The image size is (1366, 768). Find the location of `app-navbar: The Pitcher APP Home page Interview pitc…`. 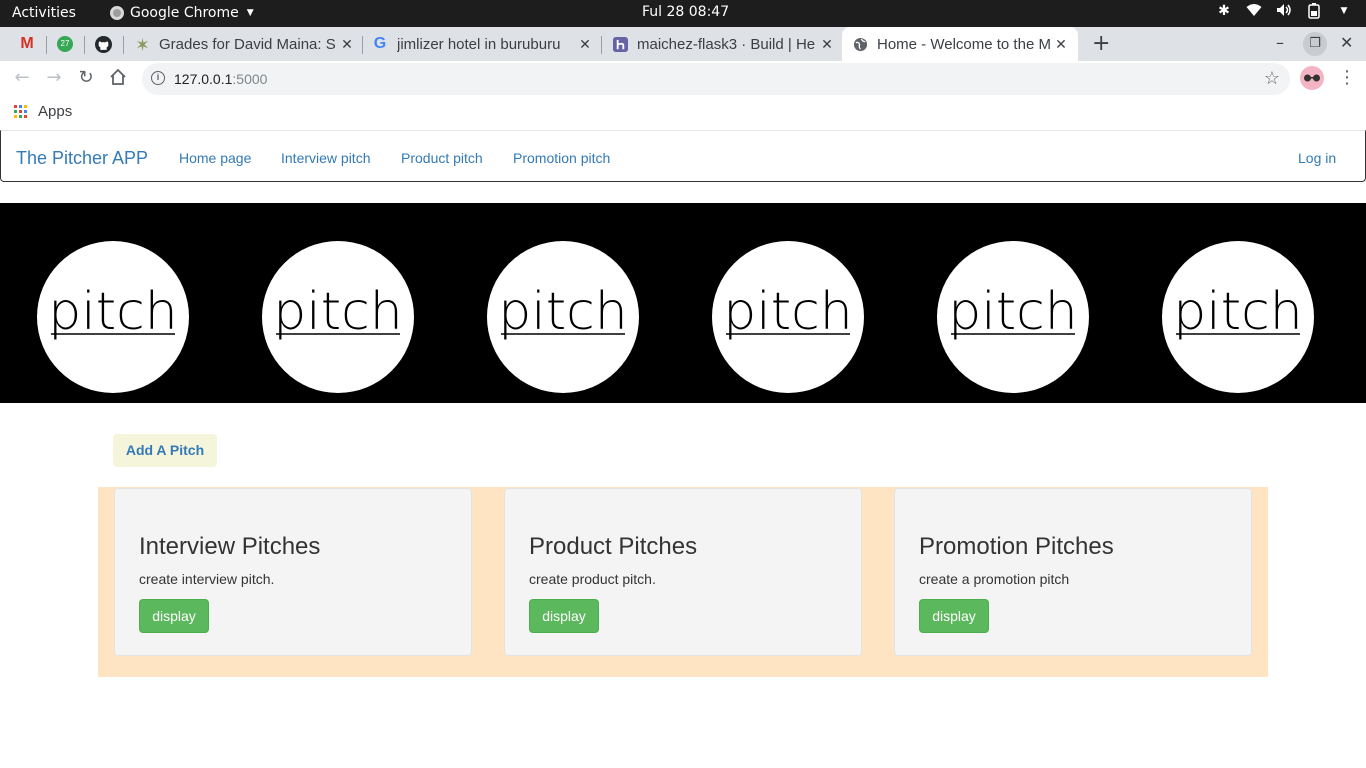

app-navbar: The Pitcher APP Home page Interview pitc… is located at coordinates (683, 156).